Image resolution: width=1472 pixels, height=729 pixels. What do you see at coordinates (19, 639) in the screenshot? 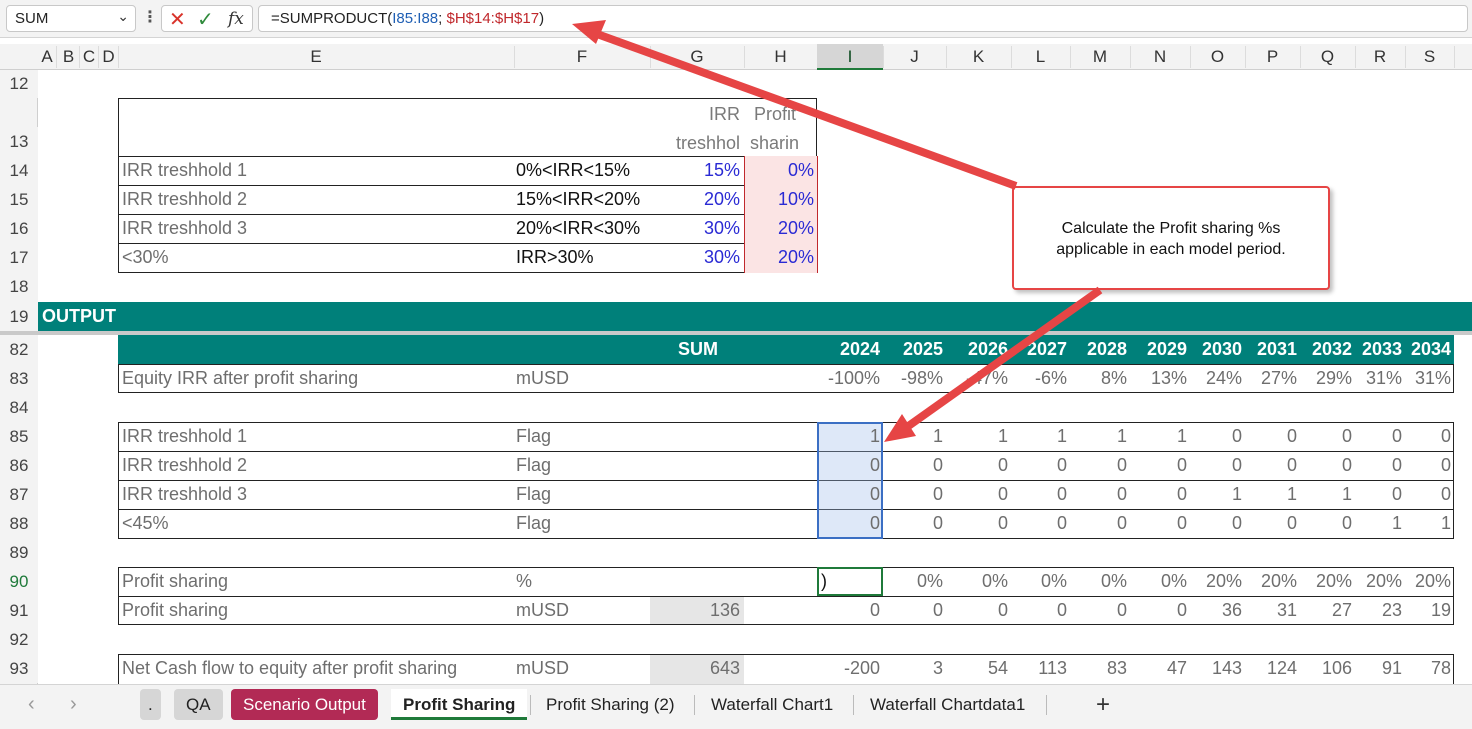
I see `row-header-92: 92` at bounding box center [19, 639].